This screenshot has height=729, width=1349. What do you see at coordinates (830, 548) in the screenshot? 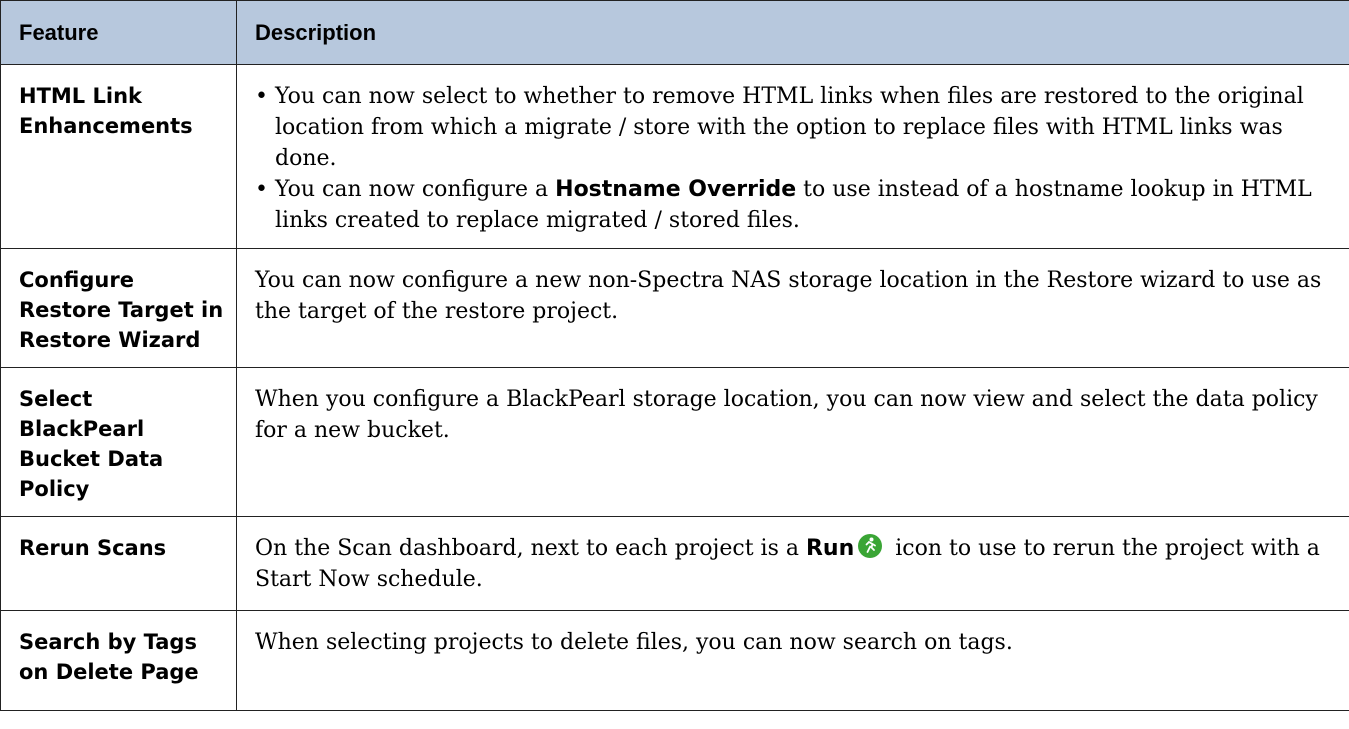
I see `run-term: Run` at bounding box center [830, 548].